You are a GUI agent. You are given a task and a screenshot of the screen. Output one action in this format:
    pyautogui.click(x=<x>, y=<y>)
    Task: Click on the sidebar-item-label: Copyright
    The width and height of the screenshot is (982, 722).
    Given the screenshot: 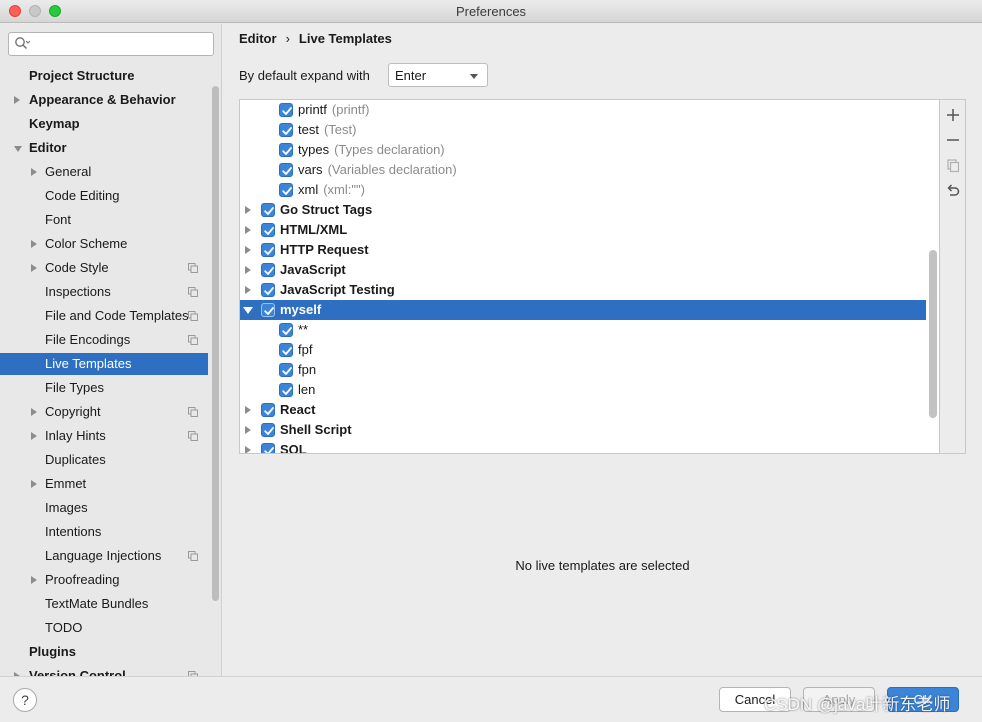 What is the action you would take?
    pyautogui.click(x=73, y=411)
    